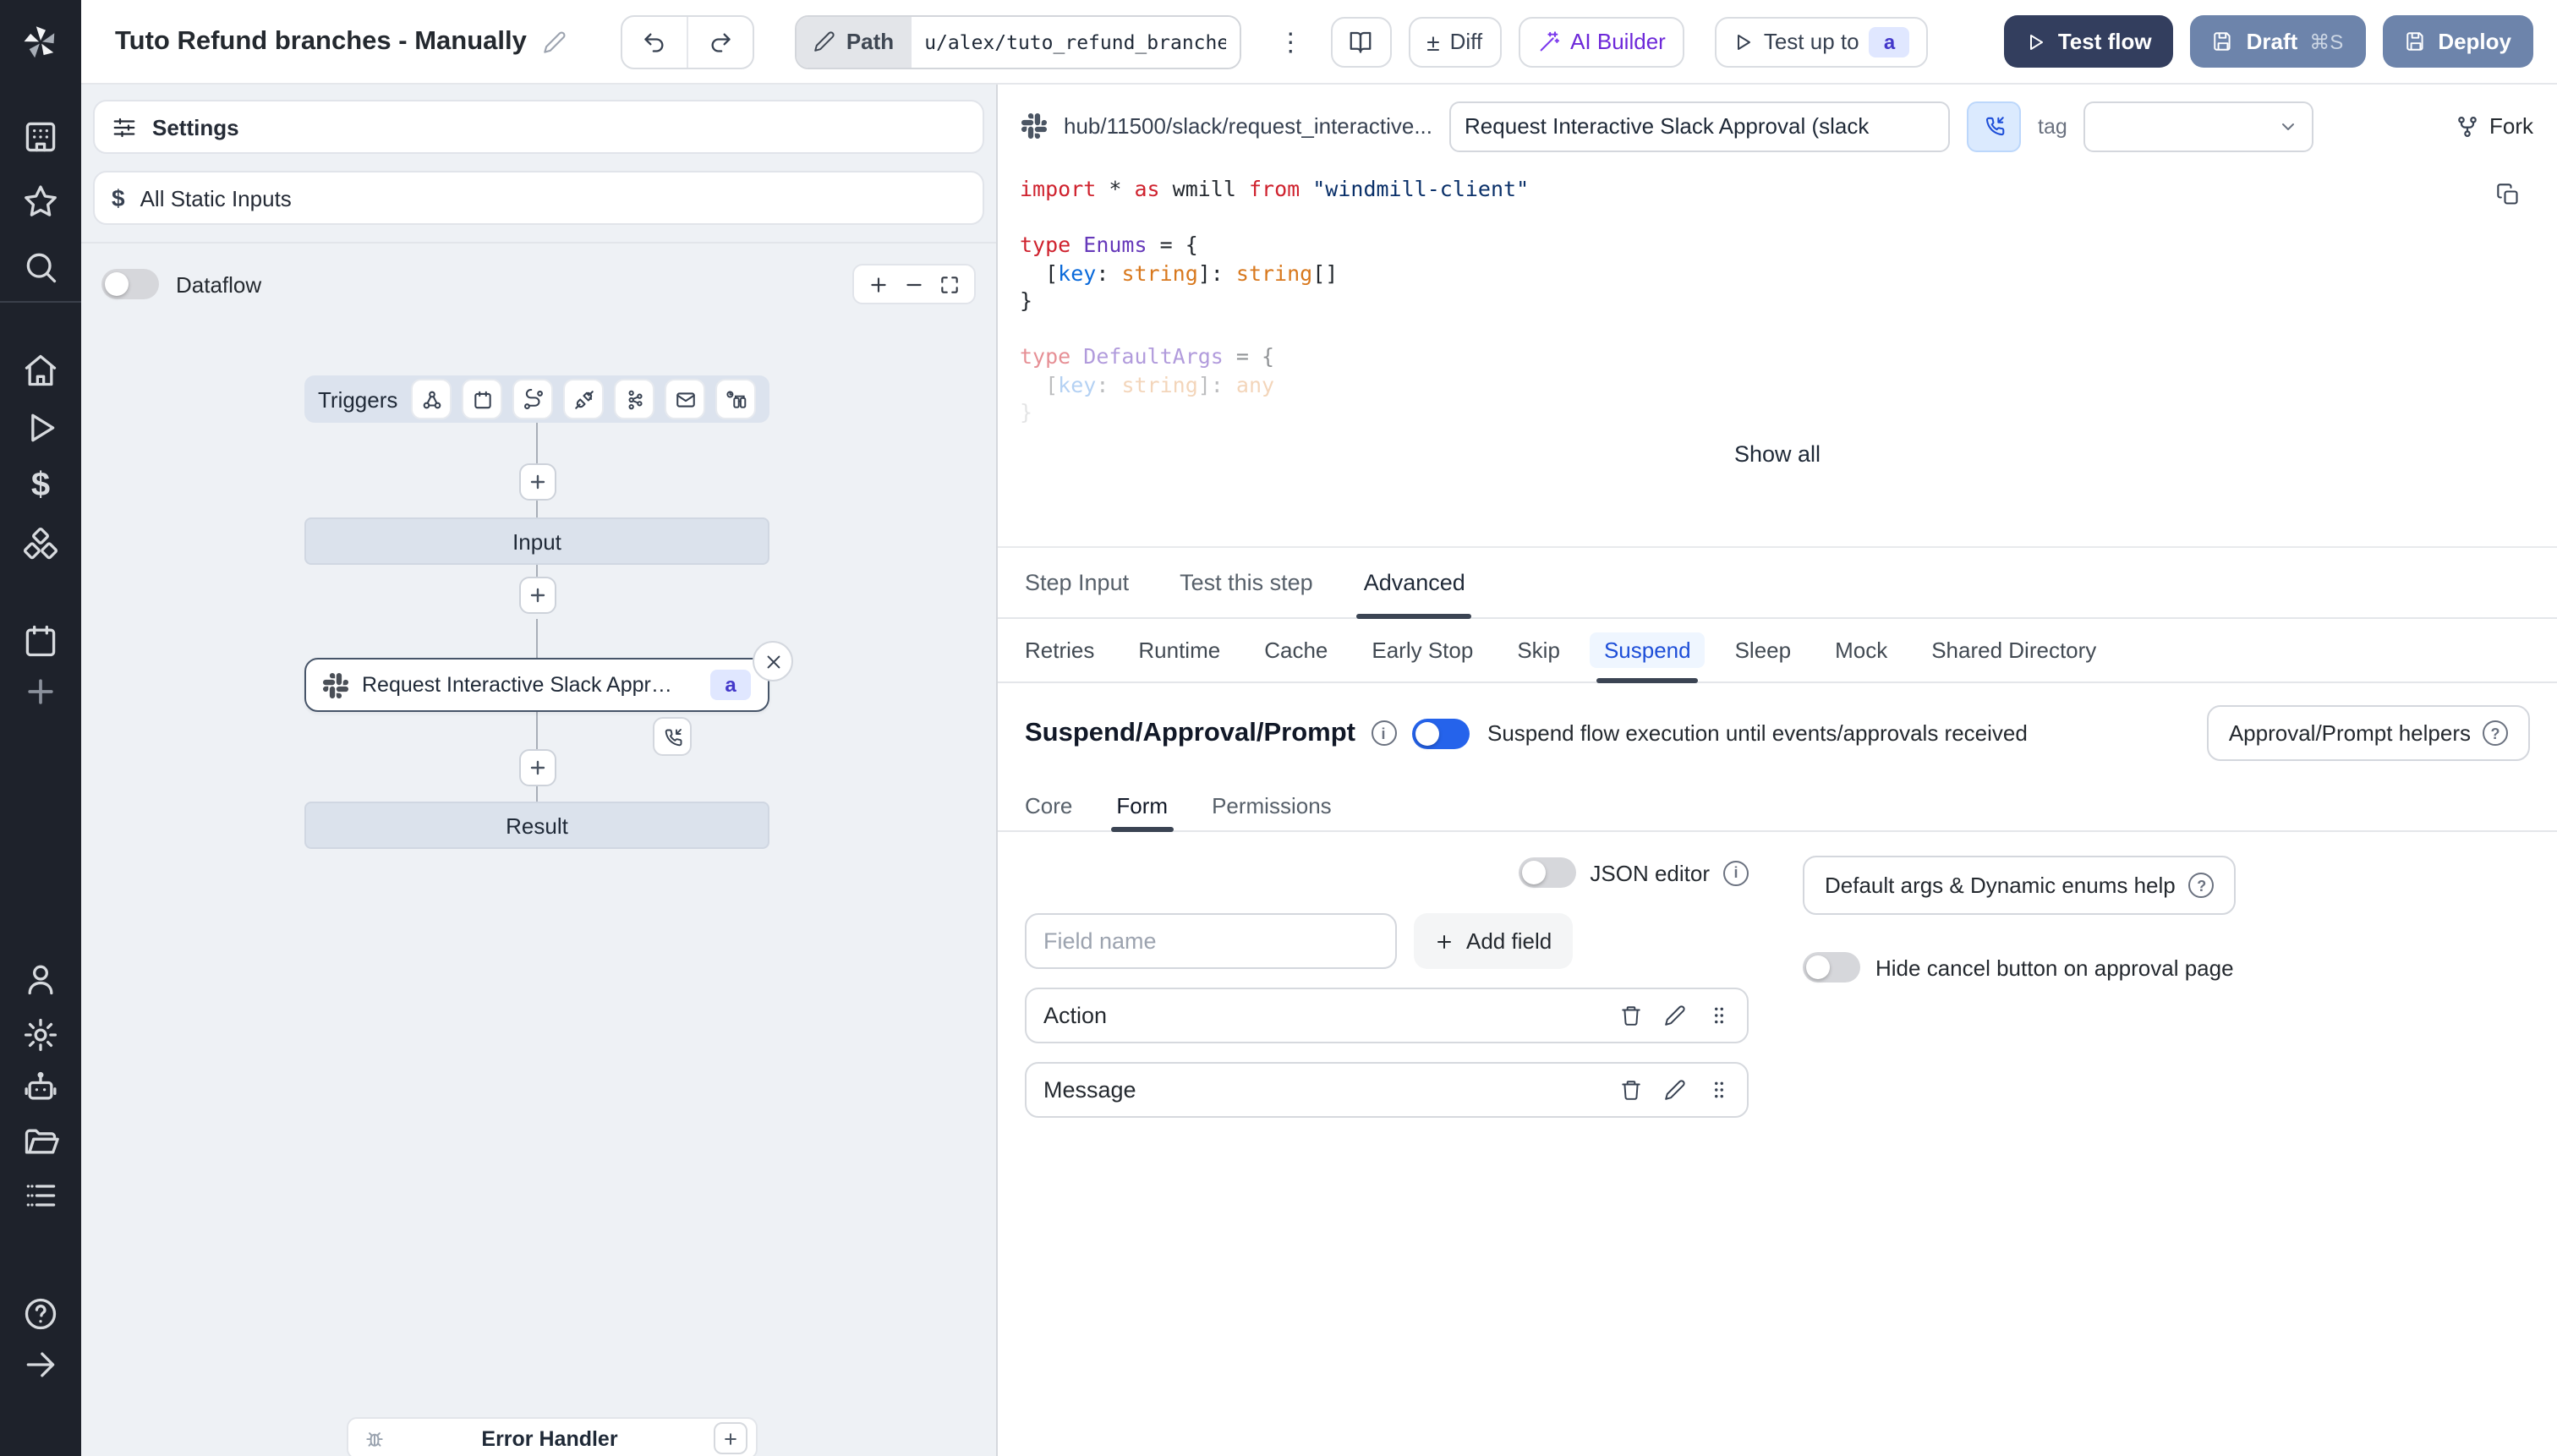 The image size is (2557, 1456). Describe the element at coordinates (1361, 41) in the screenshot. I see `docs-book-button` at that location.